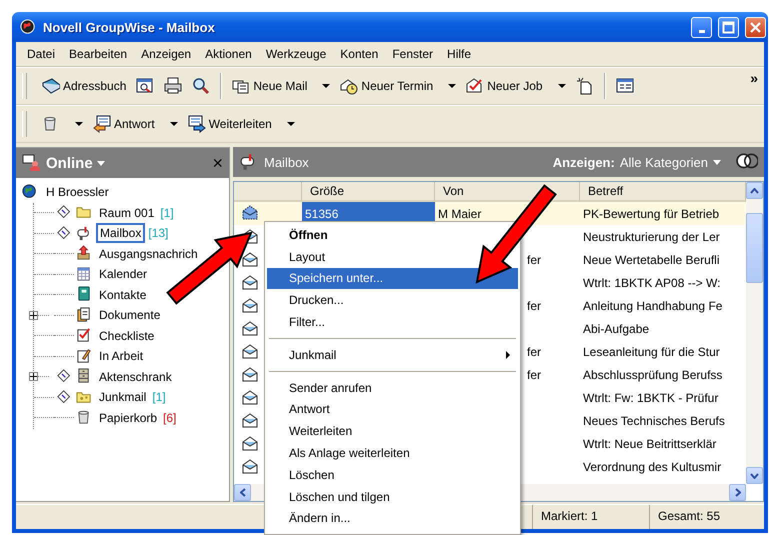 The width and height of the screenshot is (777, 535). Describe the element at coordinates (217, 163) in the screenshot. I see `close-button: ×` at that location.